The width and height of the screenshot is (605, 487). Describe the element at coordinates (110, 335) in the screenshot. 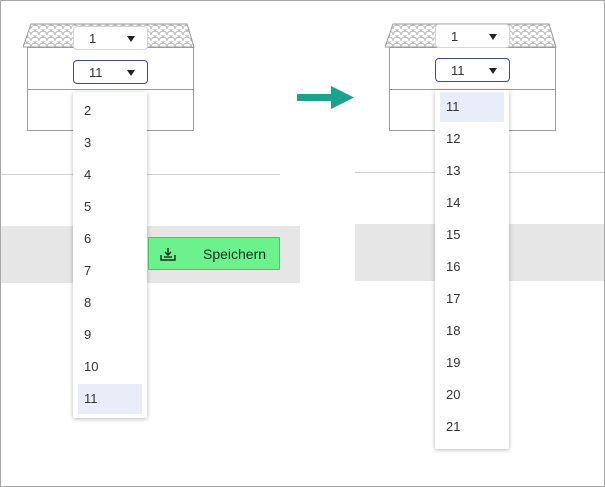

I see `dropdown-option: 9` at that location.